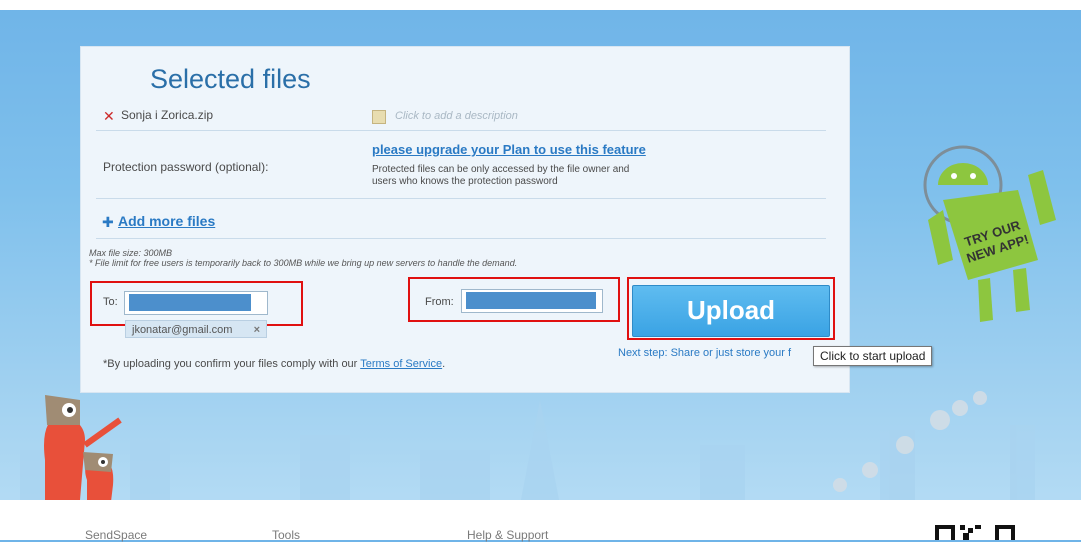 The image size is (1081, 542). I want to click on remove-recipient-icon: ×, so click(257, 330).